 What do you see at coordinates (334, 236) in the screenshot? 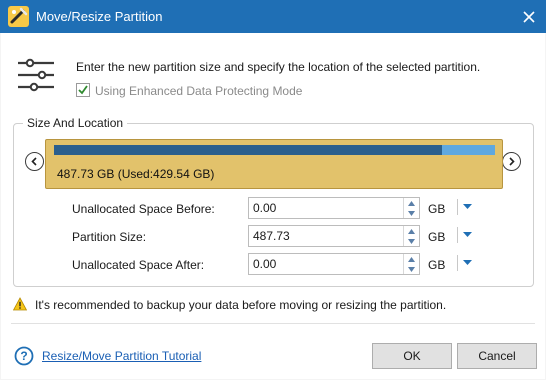
I see `partition-size-field: 487.73` at bounding box center [334, 236].